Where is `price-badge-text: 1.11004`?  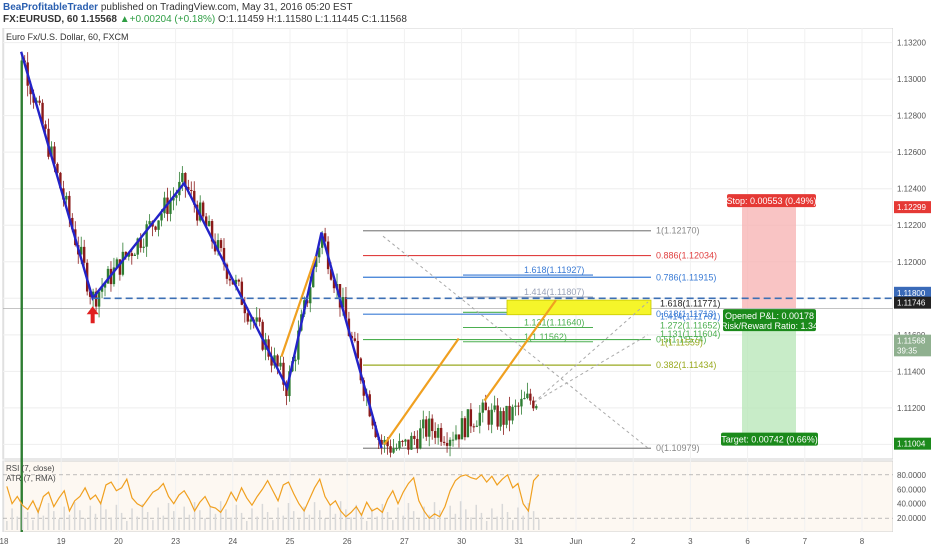
price-badge-text: 1.11004 is located at coordinates (911, 444).